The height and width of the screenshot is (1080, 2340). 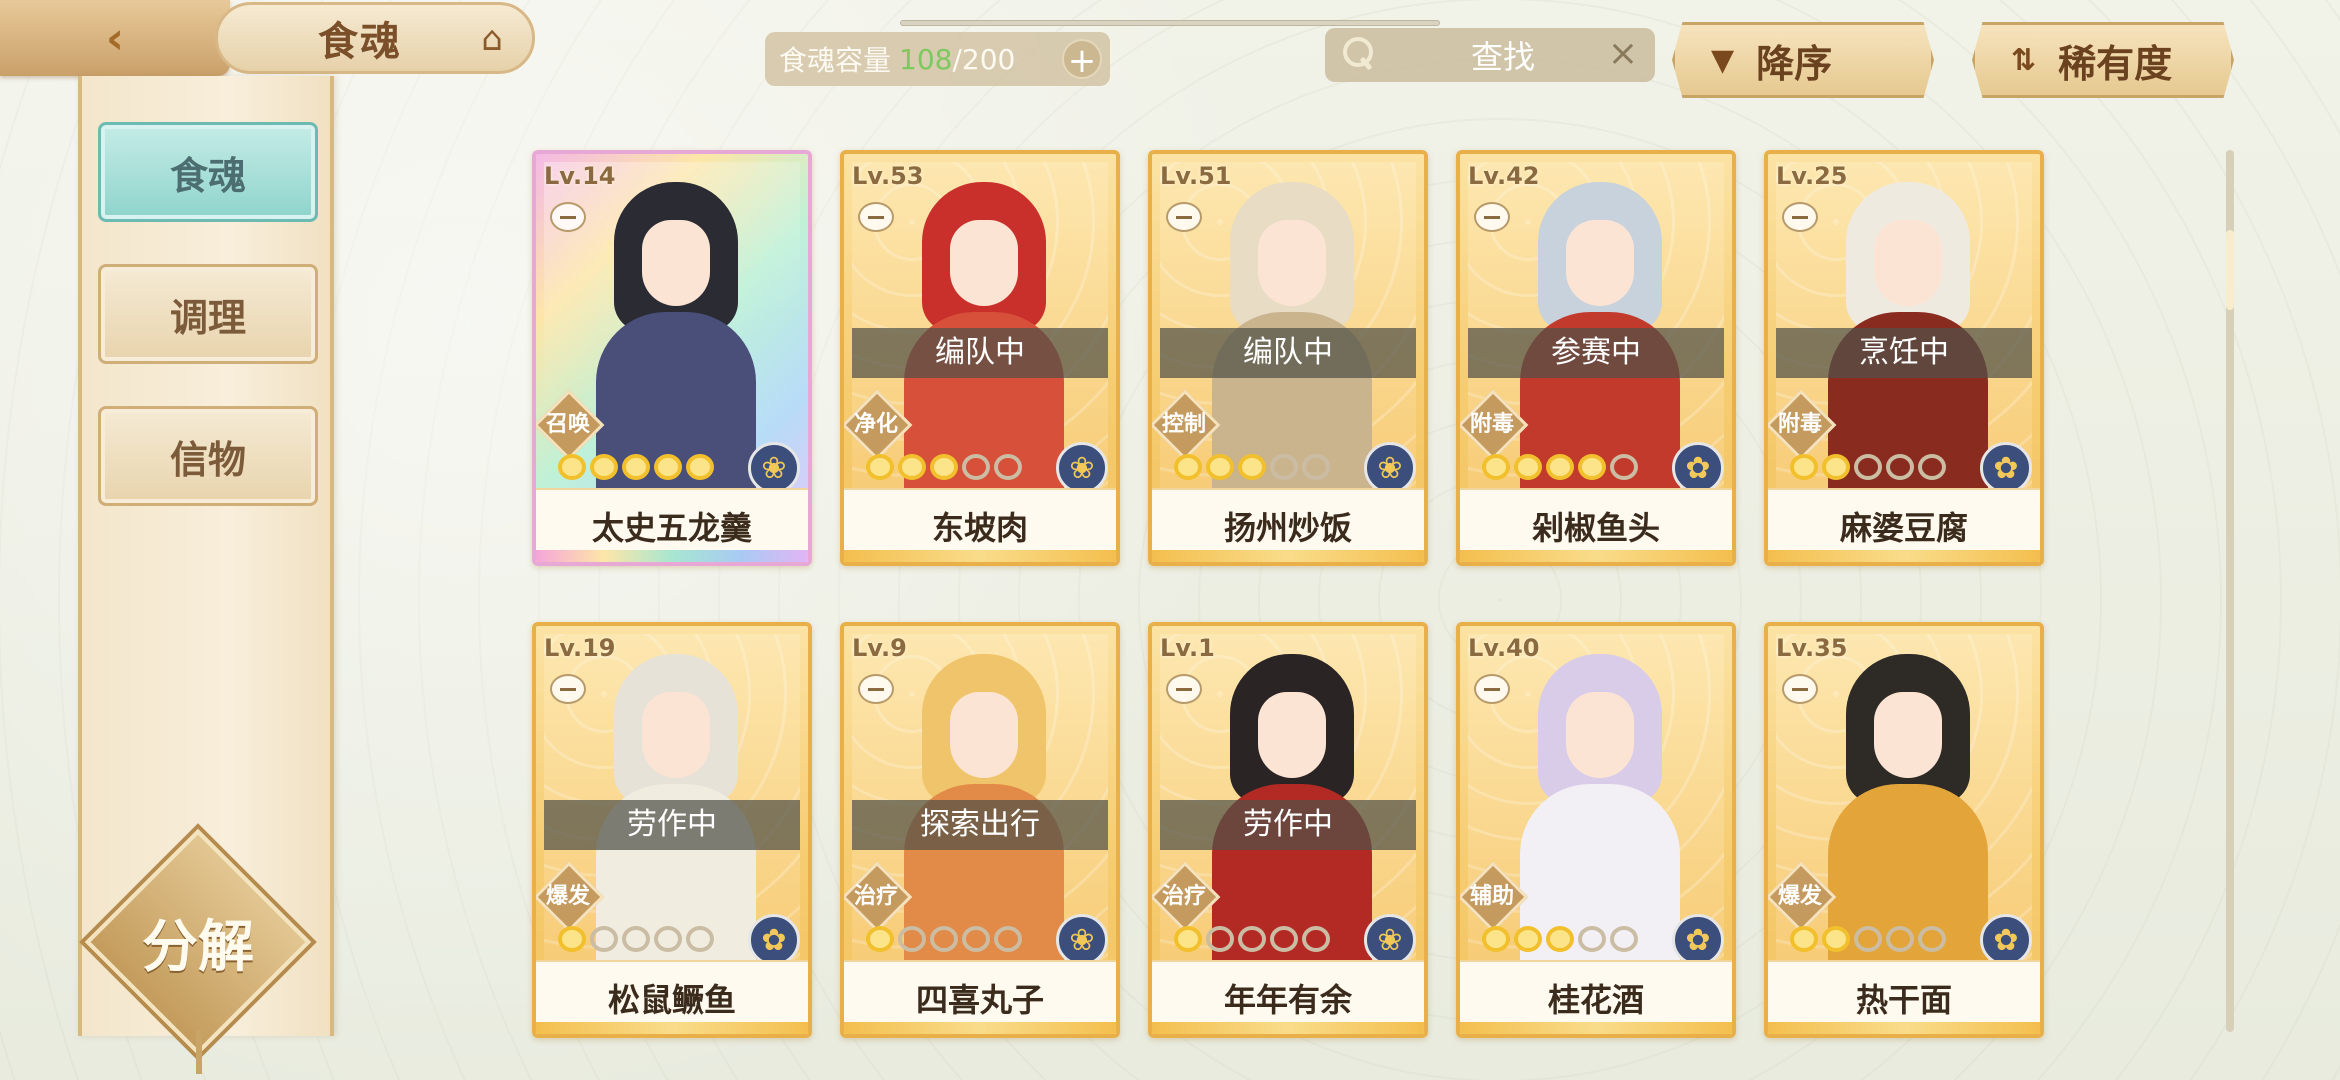 I want to click on character-card: Lv.40 辅助 ✿ 桂花酒, so click(x=1596, y=830).